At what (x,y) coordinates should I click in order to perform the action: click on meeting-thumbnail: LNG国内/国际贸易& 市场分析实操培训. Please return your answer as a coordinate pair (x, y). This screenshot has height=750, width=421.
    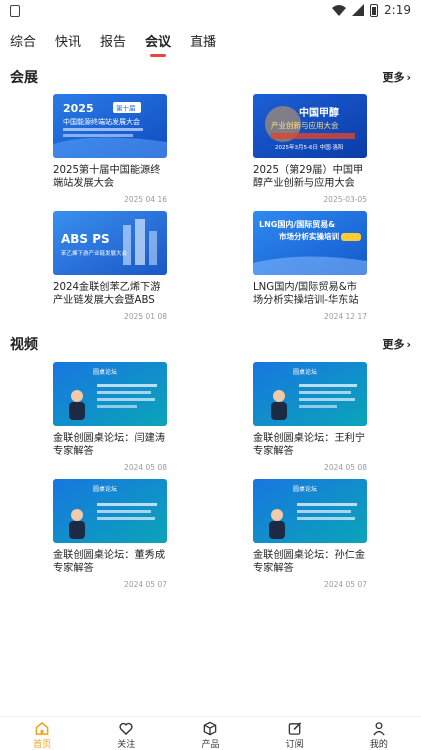
    Looking at the image, I should click on (310, 243).